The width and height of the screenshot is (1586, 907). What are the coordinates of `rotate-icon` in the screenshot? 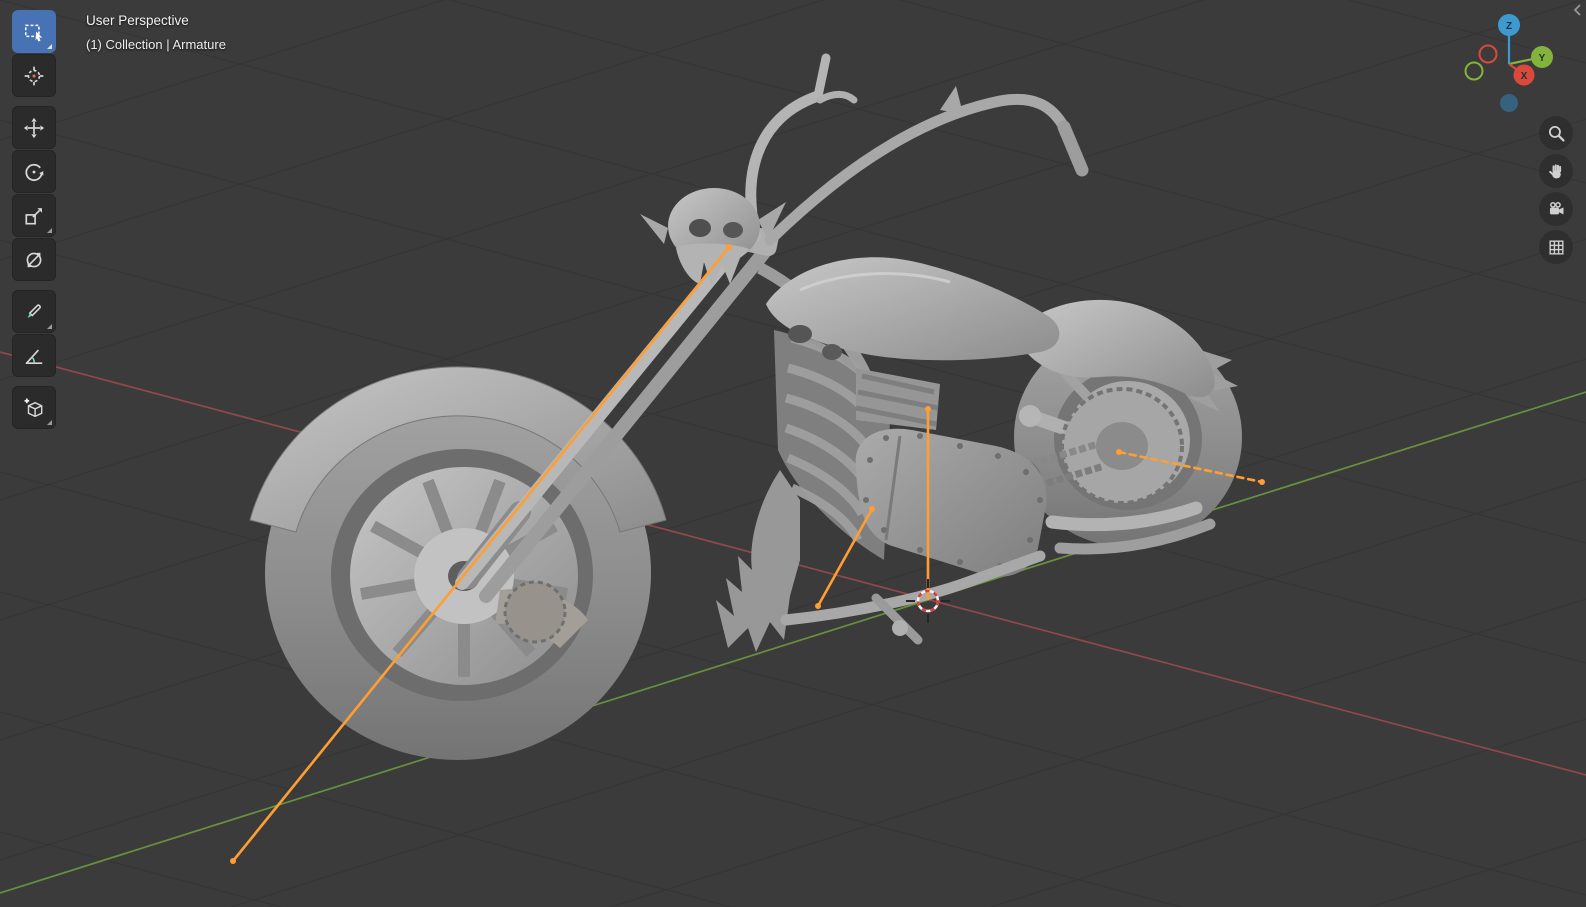 It's located at (34, 172).